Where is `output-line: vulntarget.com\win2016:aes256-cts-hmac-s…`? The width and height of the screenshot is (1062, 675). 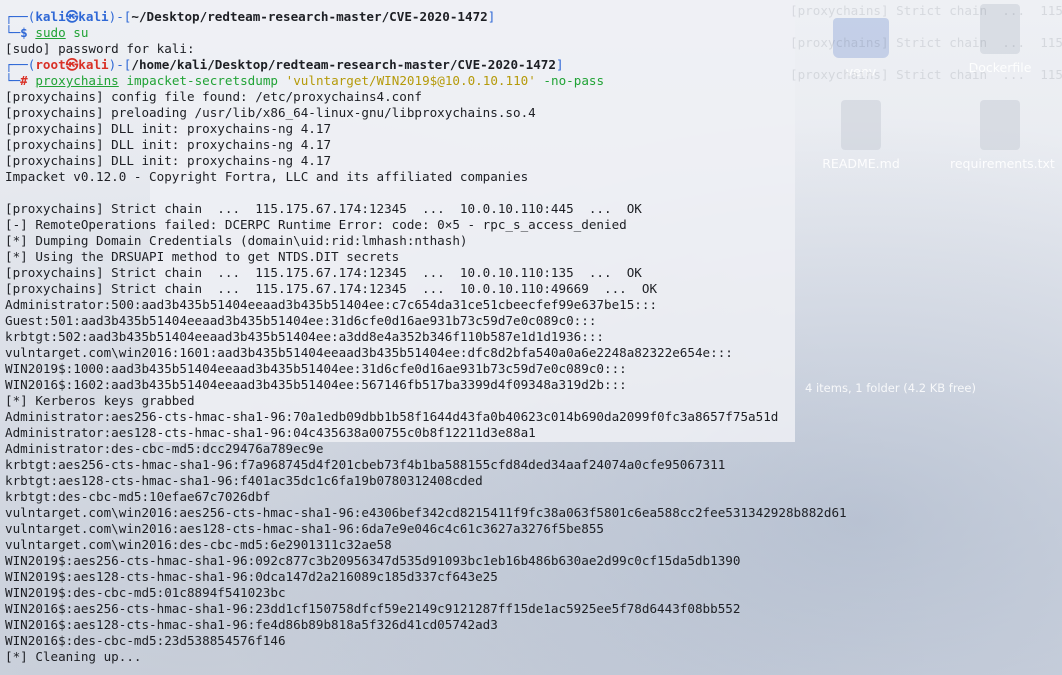 output-line: vulntarget.com\win2016:aes256-cts-hmac-s… is located at coordinates (426, 512).